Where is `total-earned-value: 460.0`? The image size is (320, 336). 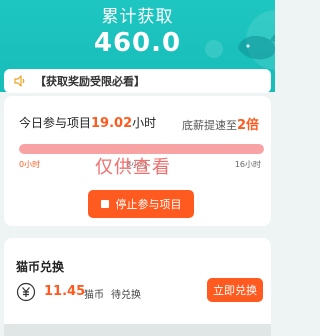
total-earned-value: 460.0 is located at coordinates (137, 43).